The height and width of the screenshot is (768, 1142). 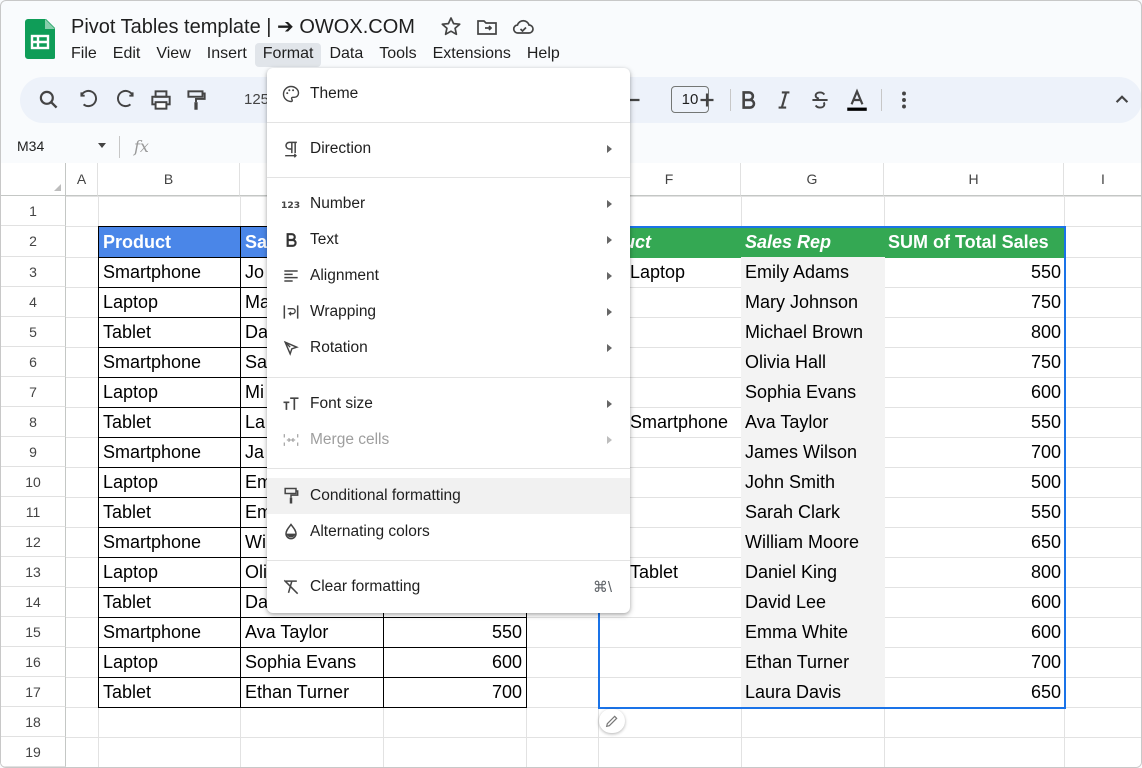 I want to click on column-header-g: G, so click(x=812, y=179).